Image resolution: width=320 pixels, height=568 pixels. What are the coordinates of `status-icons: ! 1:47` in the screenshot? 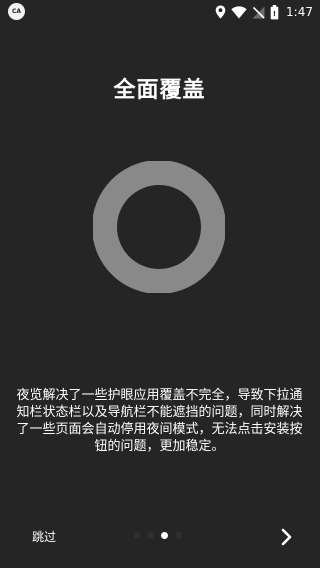 It's located at (264, 12).